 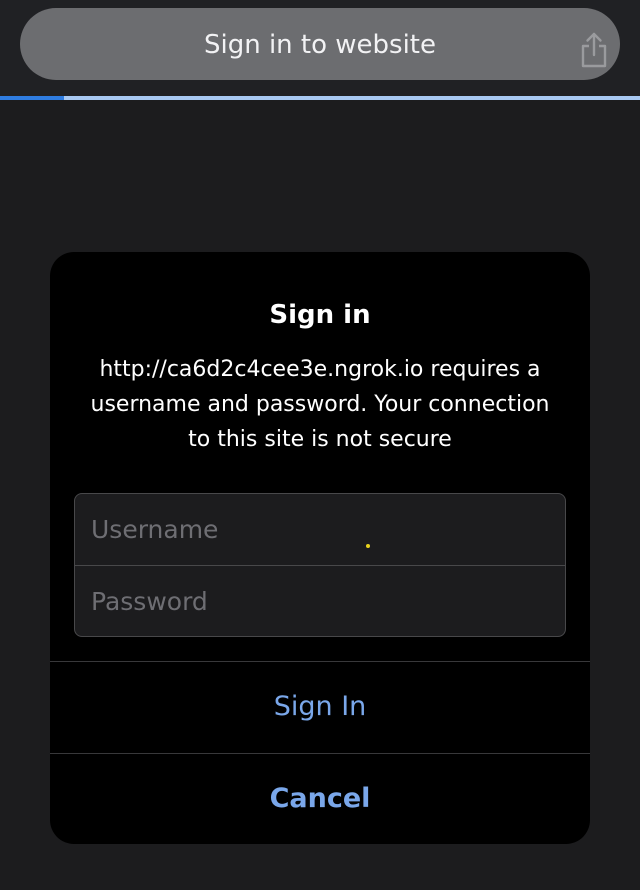 What do you see at coordinates (320, 707) in the screenshot?
I see `sign-in-button: Sign In` at bounding box center [320, 707].